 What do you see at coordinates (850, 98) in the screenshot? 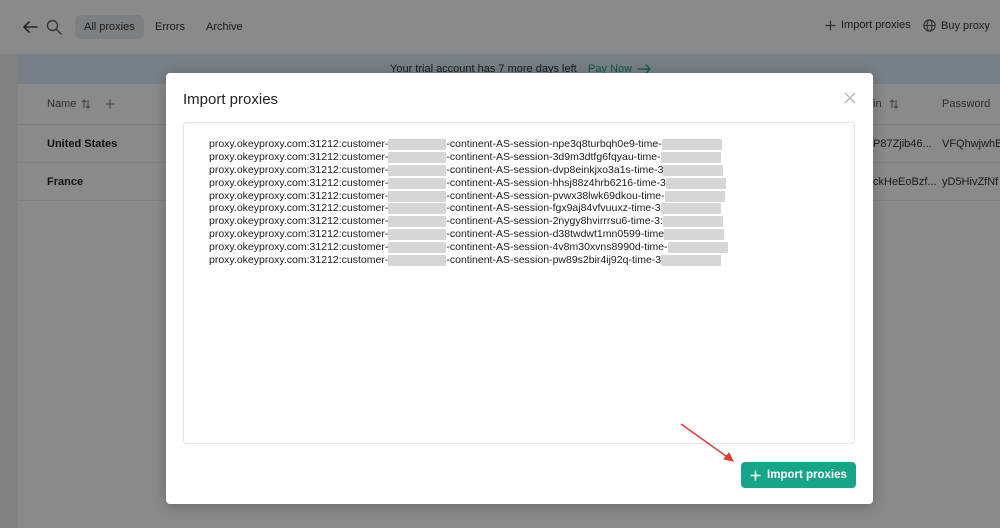
I see `close-icon` at bounding box center [850, 98].